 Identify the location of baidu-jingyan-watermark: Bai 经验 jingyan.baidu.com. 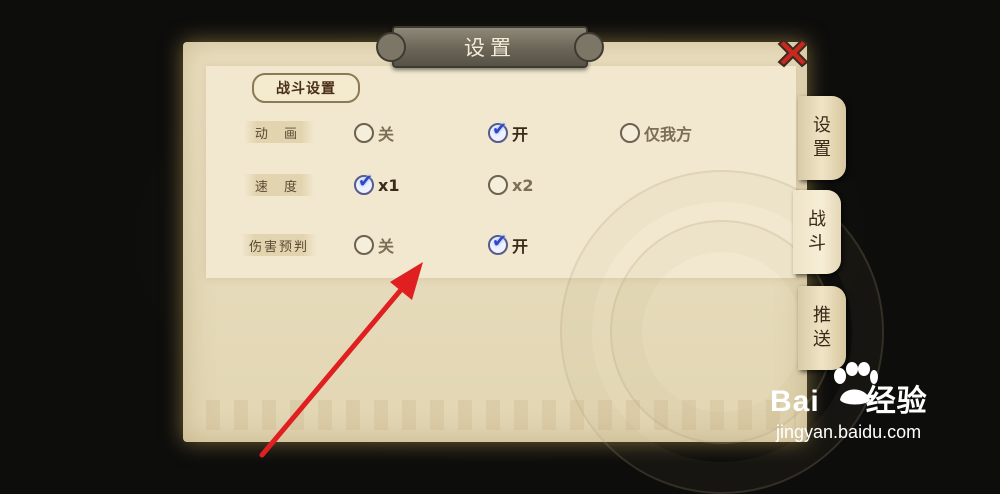
(875, 409).